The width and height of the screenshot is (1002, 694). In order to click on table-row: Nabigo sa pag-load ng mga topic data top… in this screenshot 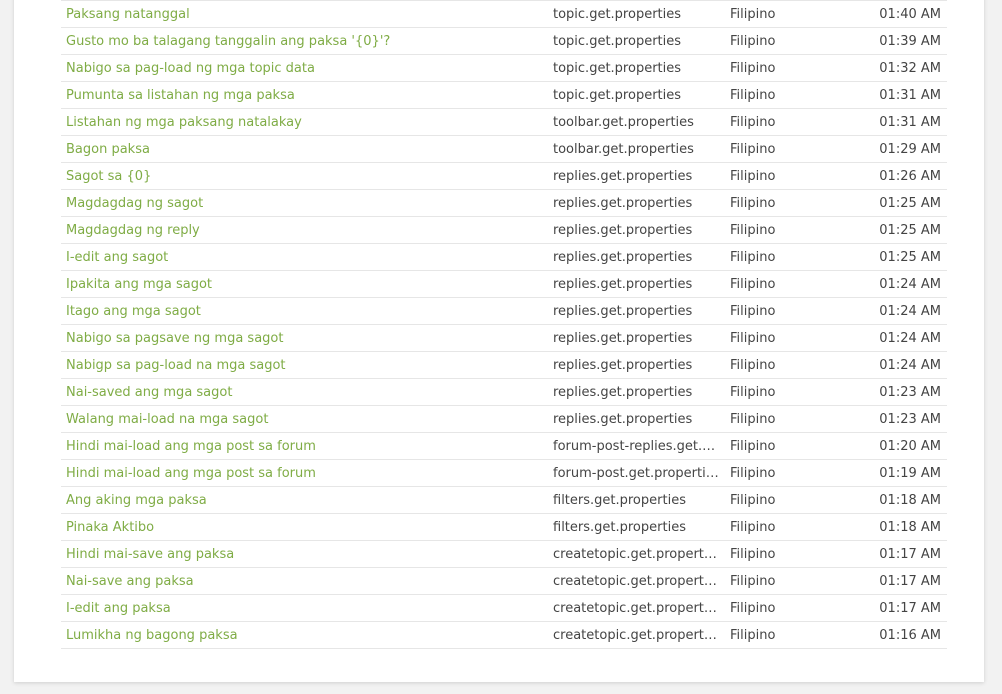, I will do `click(504, 68)`.